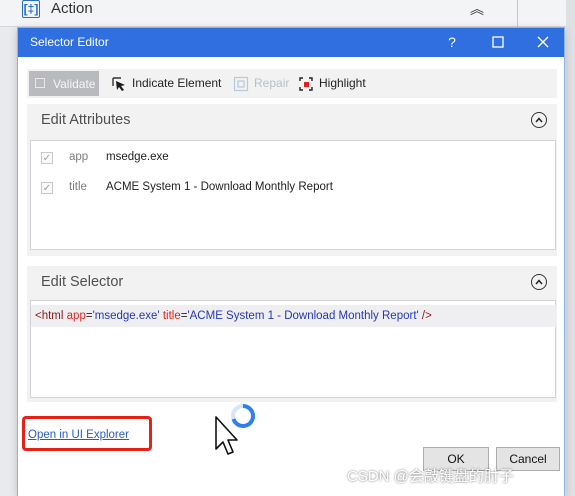 The image size is (575, 496). What do you see at coordinates (291, 42) in the screenshot?
I see `dialog-titlebar: Selector Editor ?` at bounding box center [291, 42].